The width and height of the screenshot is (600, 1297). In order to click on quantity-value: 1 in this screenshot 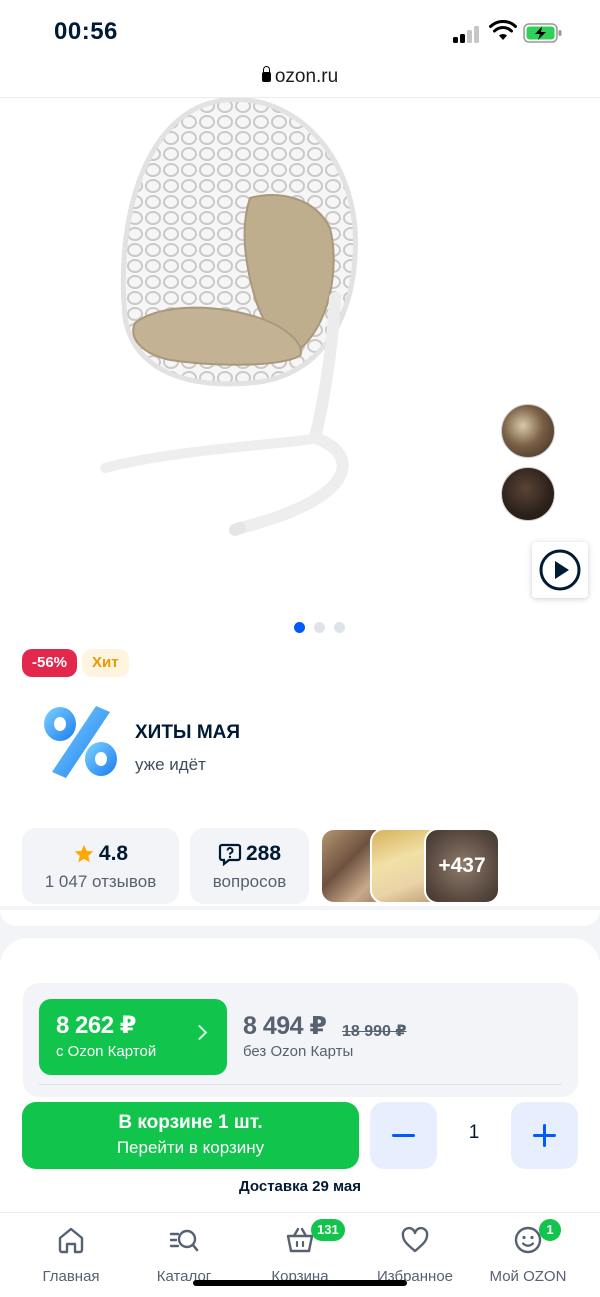, I will do `click(474, 1132)`.